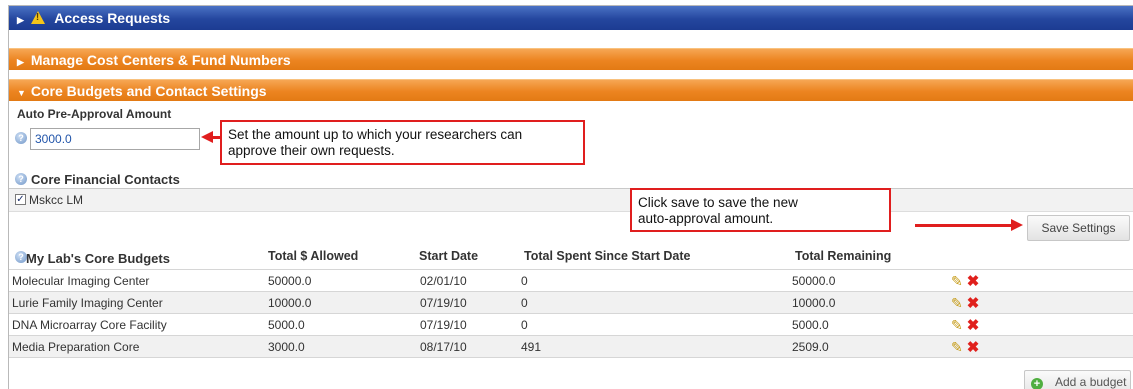 The height and width of the screenshot is (389, 1133). I want to click on add-budget-label: Add a budget, so click(1091, 382).